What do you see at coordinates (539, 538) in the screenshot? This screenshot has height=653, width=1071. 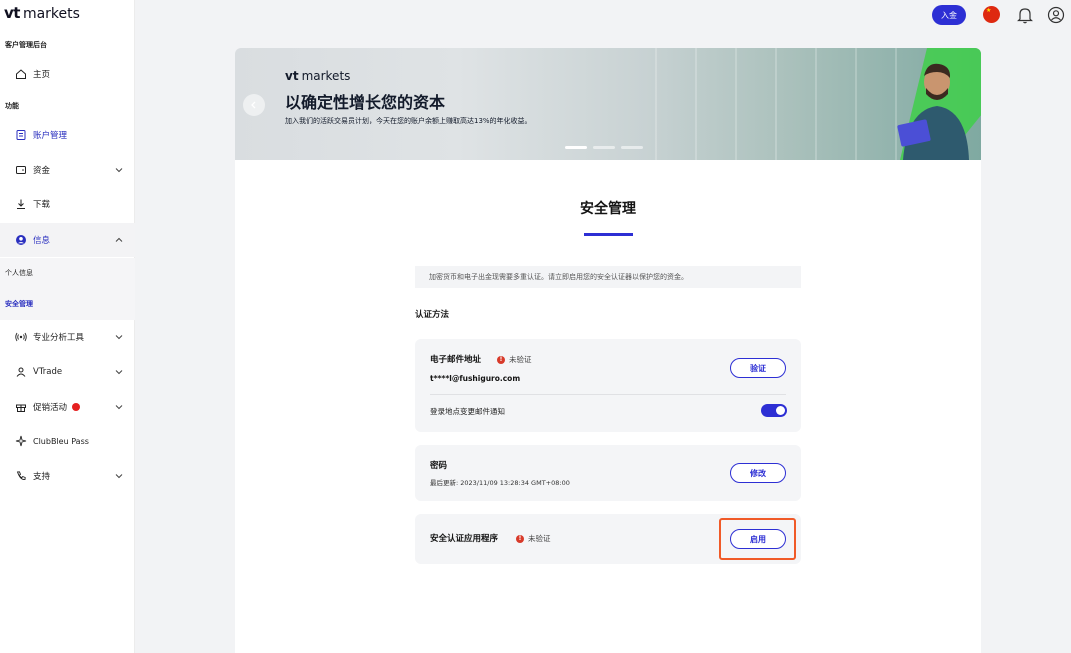 I see `authenticator-status-text: 未验证` at bounding box center [539, 538].